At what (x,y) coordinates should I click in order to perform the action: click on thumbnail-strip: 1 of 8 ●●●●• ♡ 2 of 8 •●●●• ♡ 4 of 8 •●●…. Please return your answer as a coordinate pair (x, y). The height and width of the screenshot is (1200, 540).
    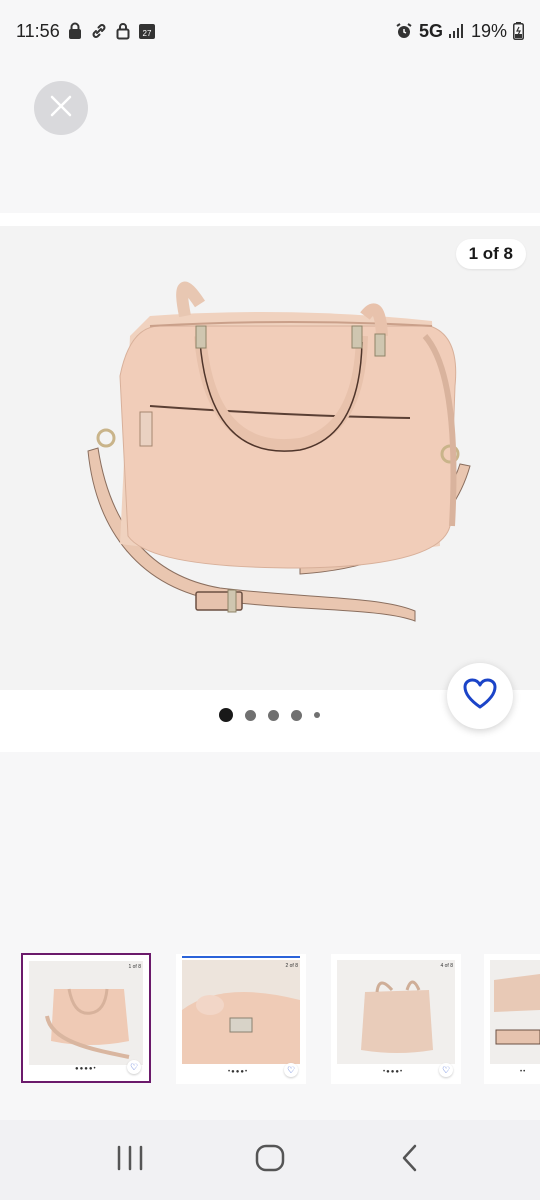
    Looking at the image, I should click on (270, 1021).